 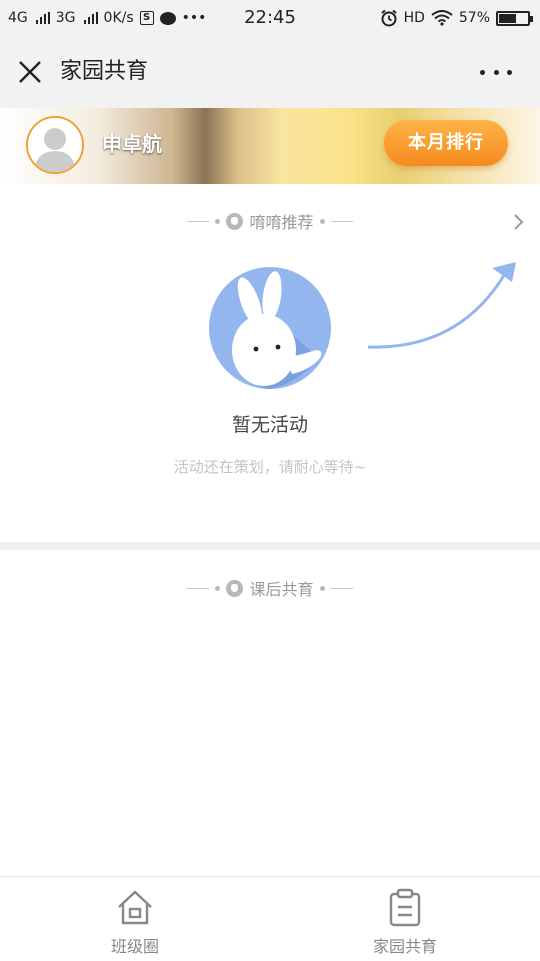 What do you see at coordinates (281, 589) in the screenshot?
I see `section-title-after-school: 课后共育` at bounding box center [281, 589].